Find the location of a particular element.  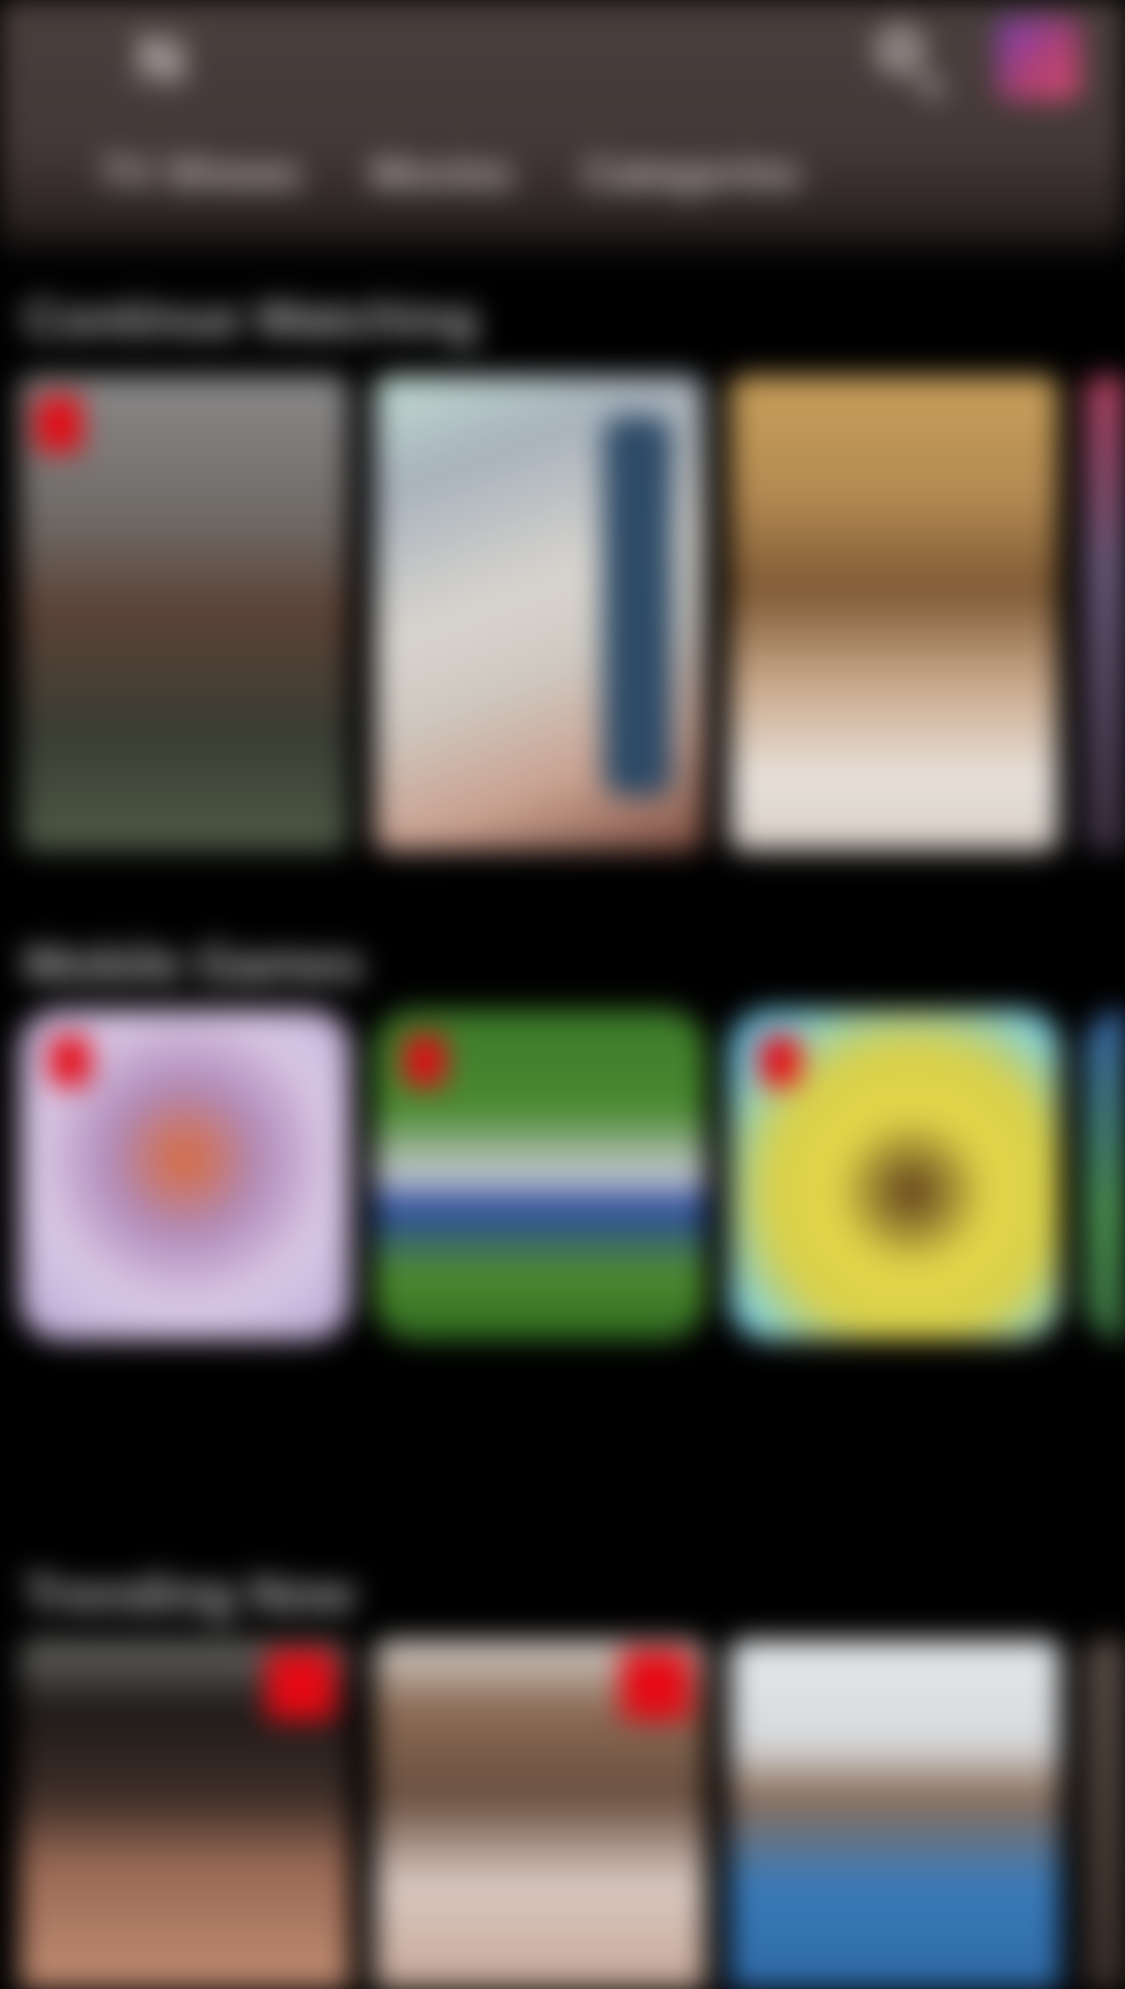

row-title-mobile-games: Mobile Games is located at coordinates (193, 964).